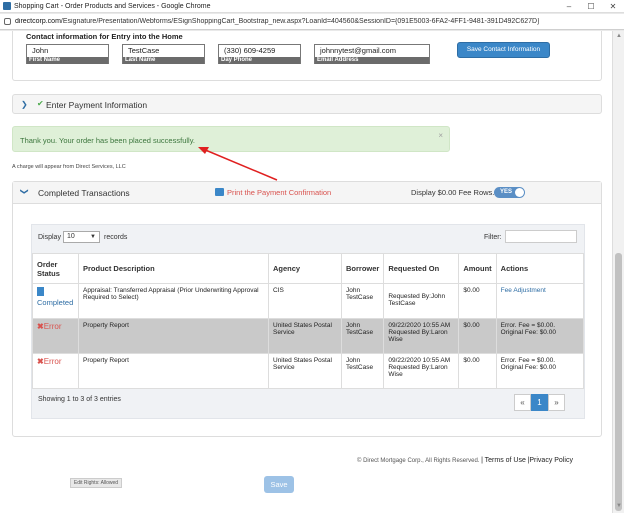 Image resolution: width=624 pixels, height=513 pixels. Describe the element at coordinates (71, 236) in the screenshot. I see `page-size-value: 10` at that location.